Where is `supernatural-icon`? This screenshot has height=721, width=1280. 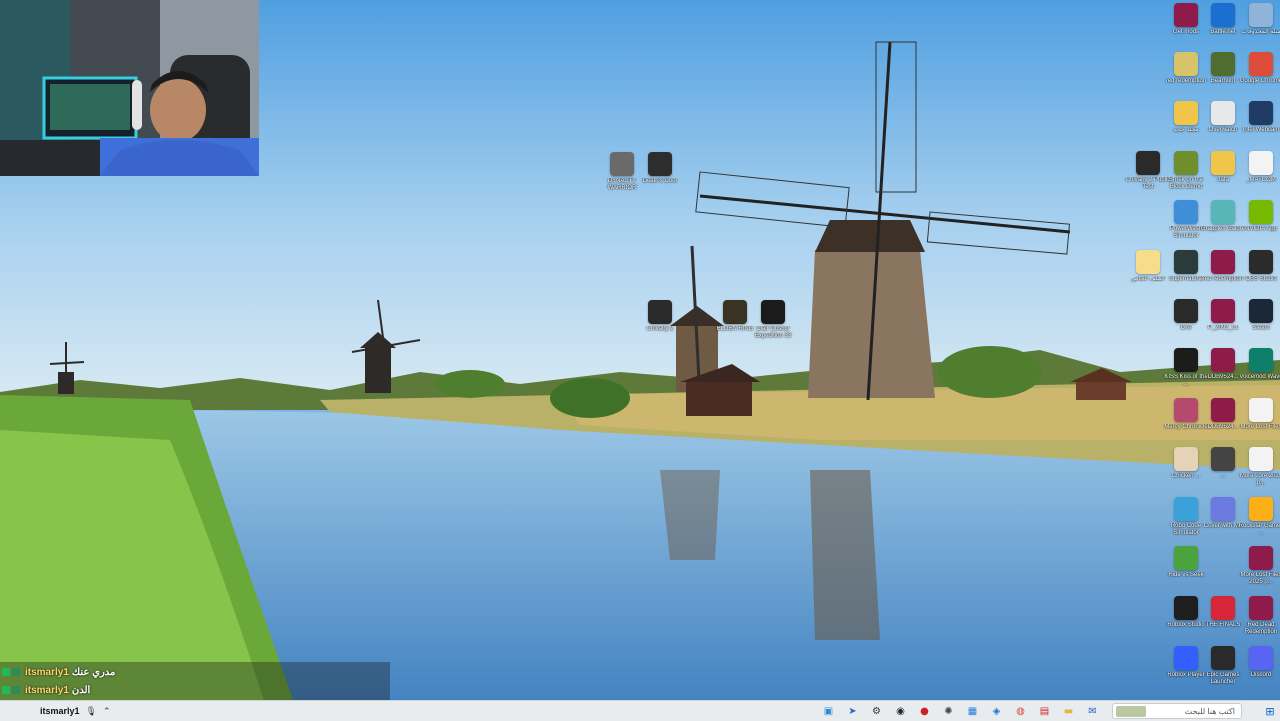
supernatural-icon is located at coordinates (1186, 262).